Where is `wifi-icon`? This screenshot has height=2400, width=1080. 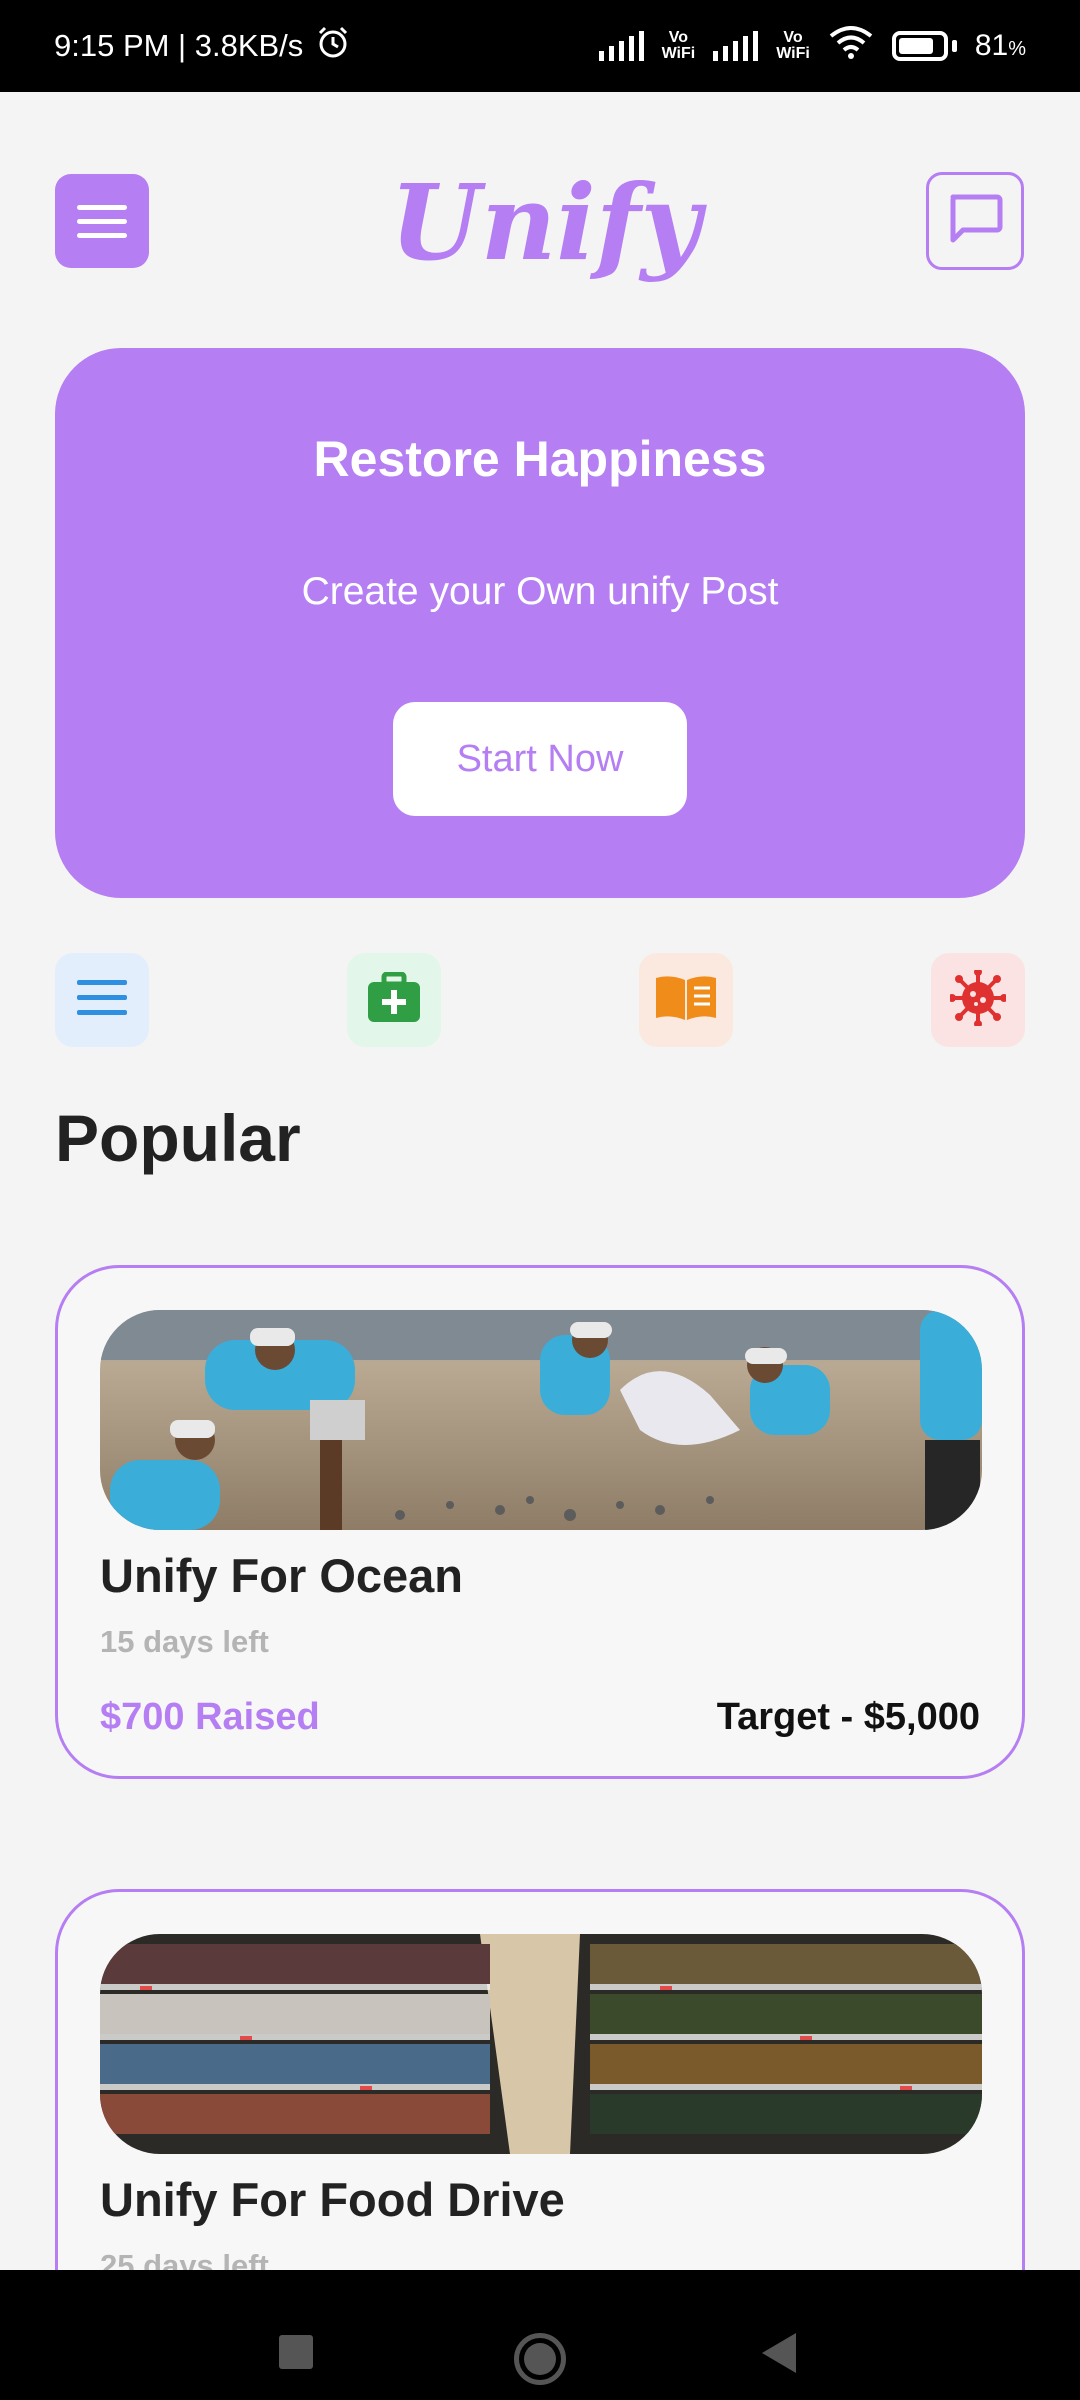
wifi-icon is located at coordinates (851, 46).